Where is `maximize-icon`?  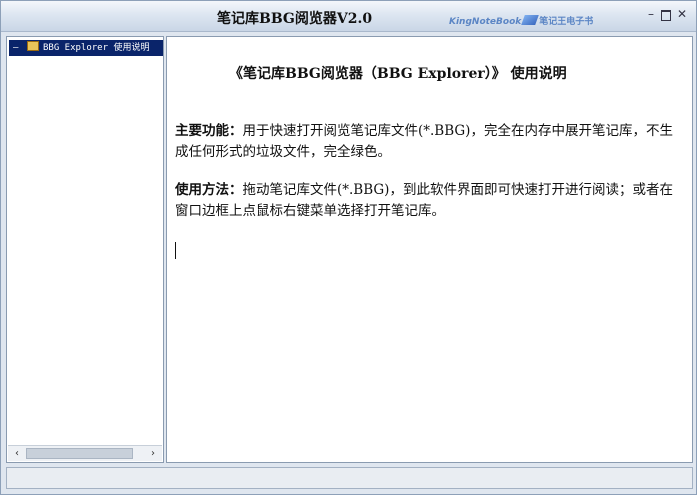
maximize-icon is located at coordinates (666, 15).